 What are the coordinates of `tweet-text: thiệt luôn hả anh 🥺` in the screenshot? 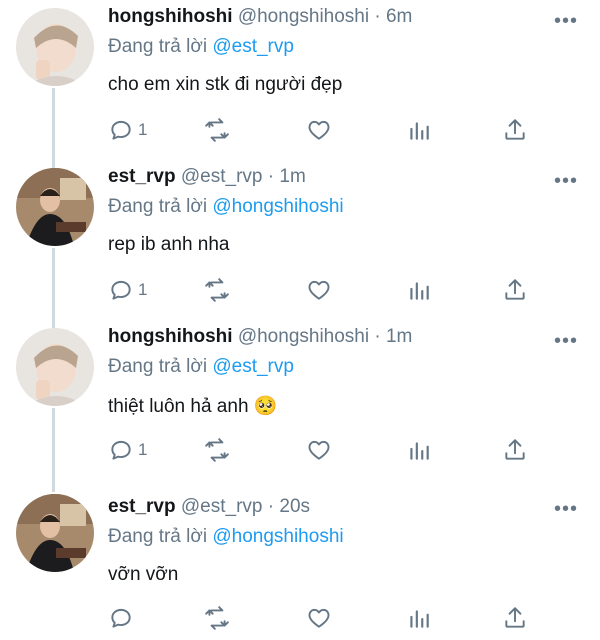 It's located at (193, 406).